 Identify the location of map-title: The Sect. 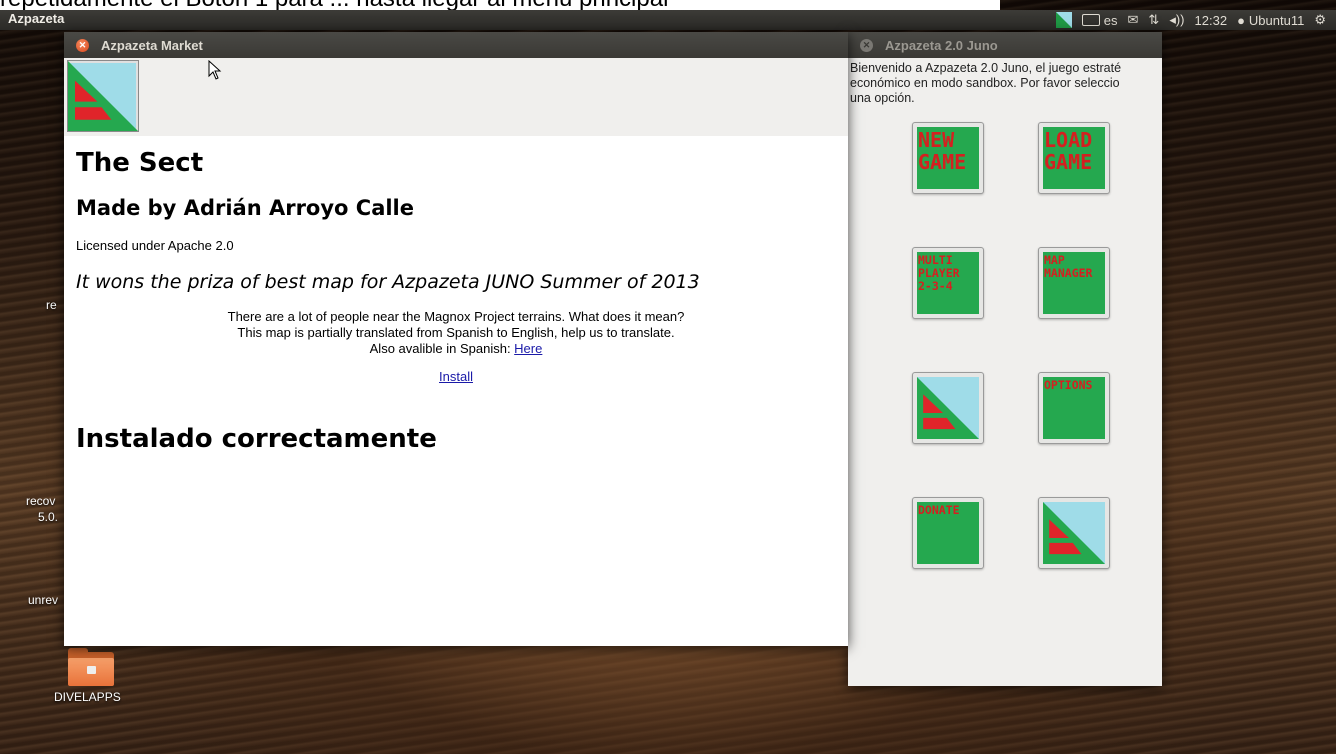
(140, 163).